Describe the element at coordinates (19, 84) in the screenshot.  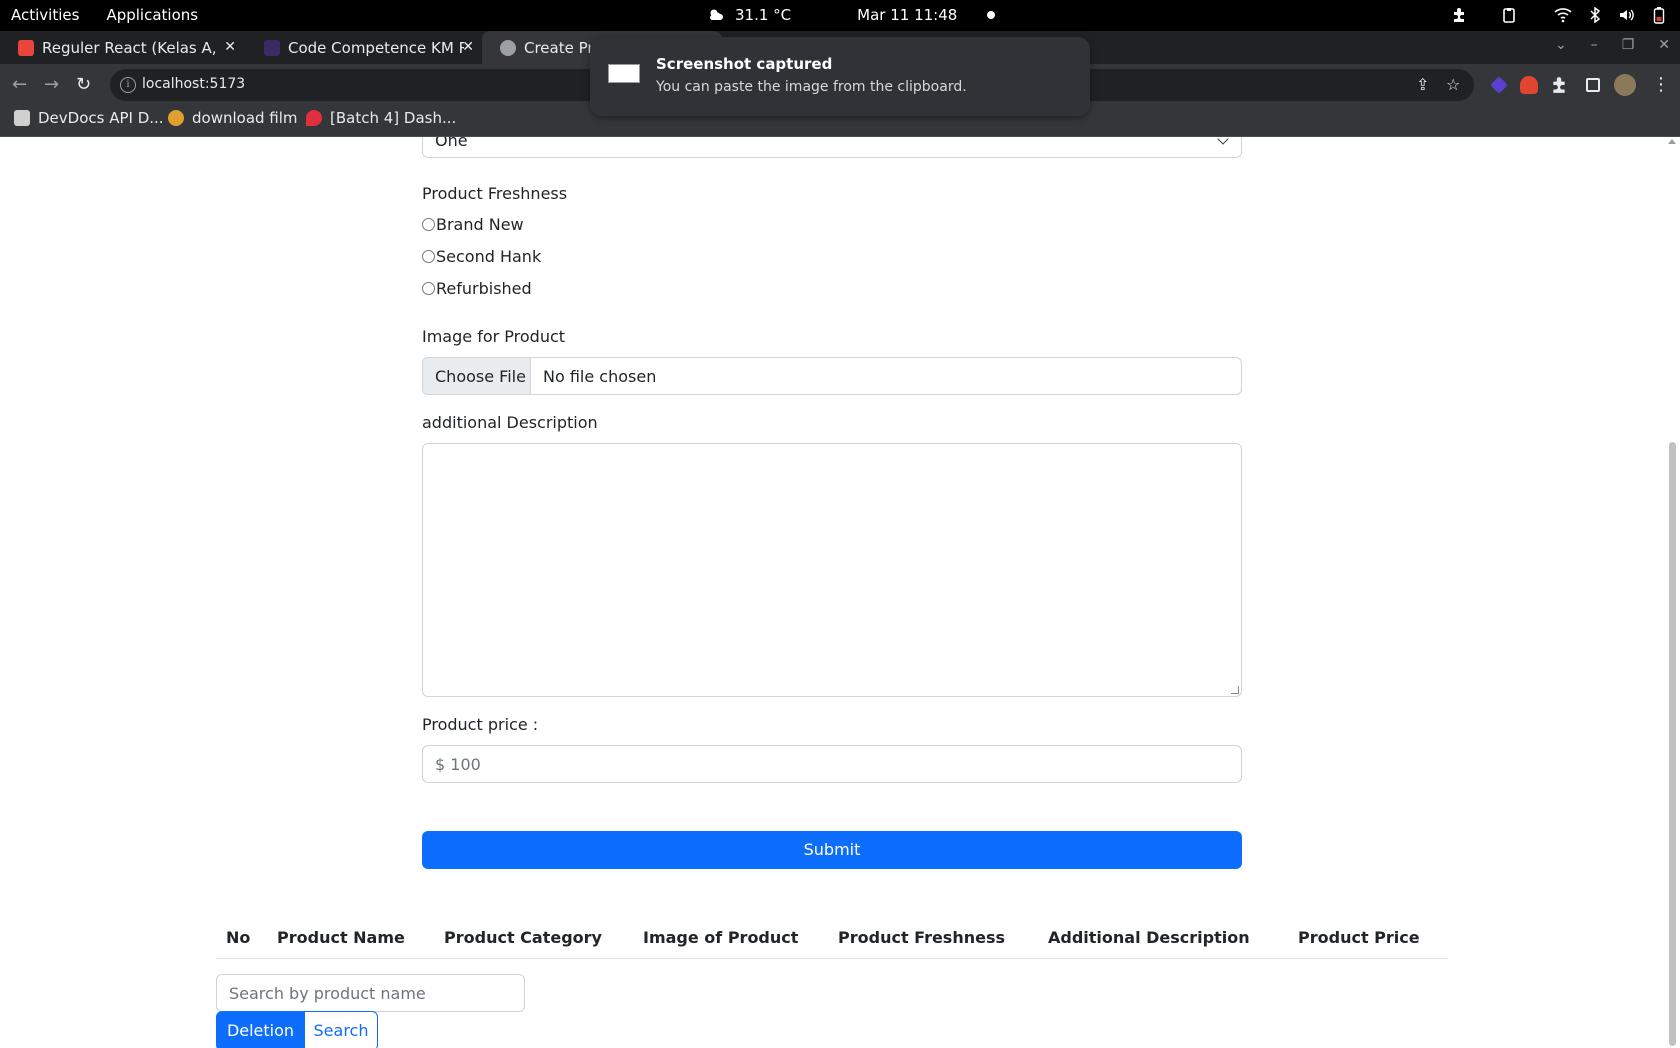
I see `back-arrow-icon: ←` at that location.